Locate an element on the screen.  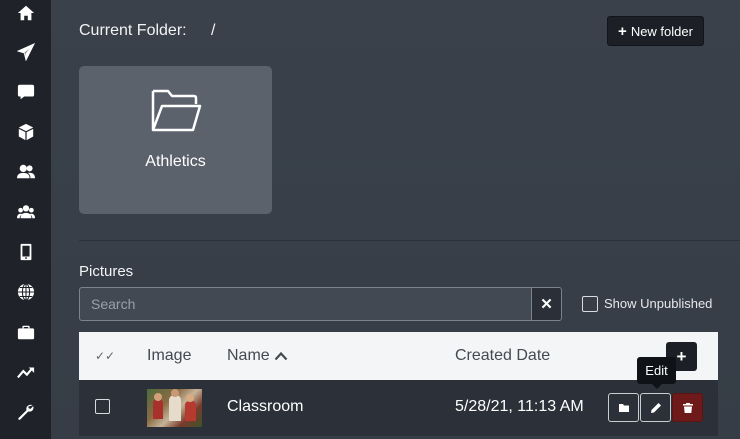
nav-home is located at coordinates (25, 16).